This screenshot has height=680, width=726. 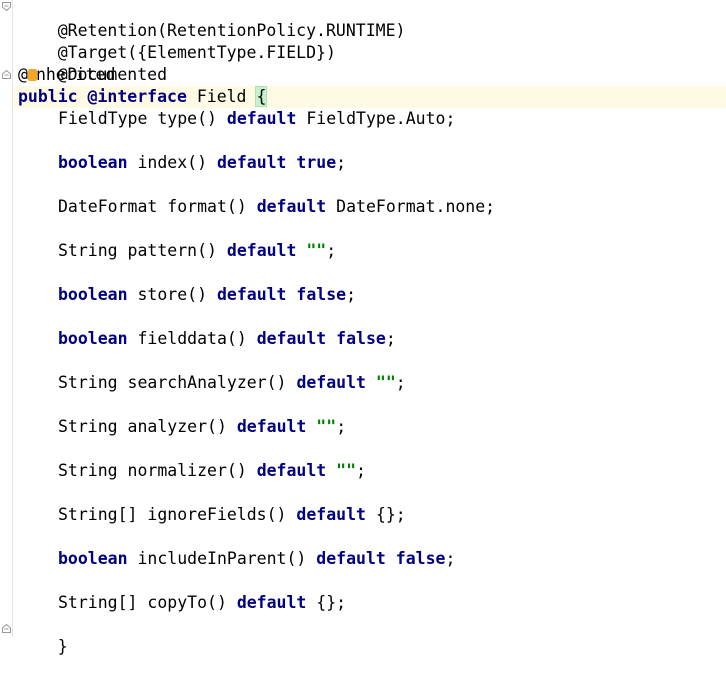 I want to click on fold-end-icon, so click(x=6, y=628).